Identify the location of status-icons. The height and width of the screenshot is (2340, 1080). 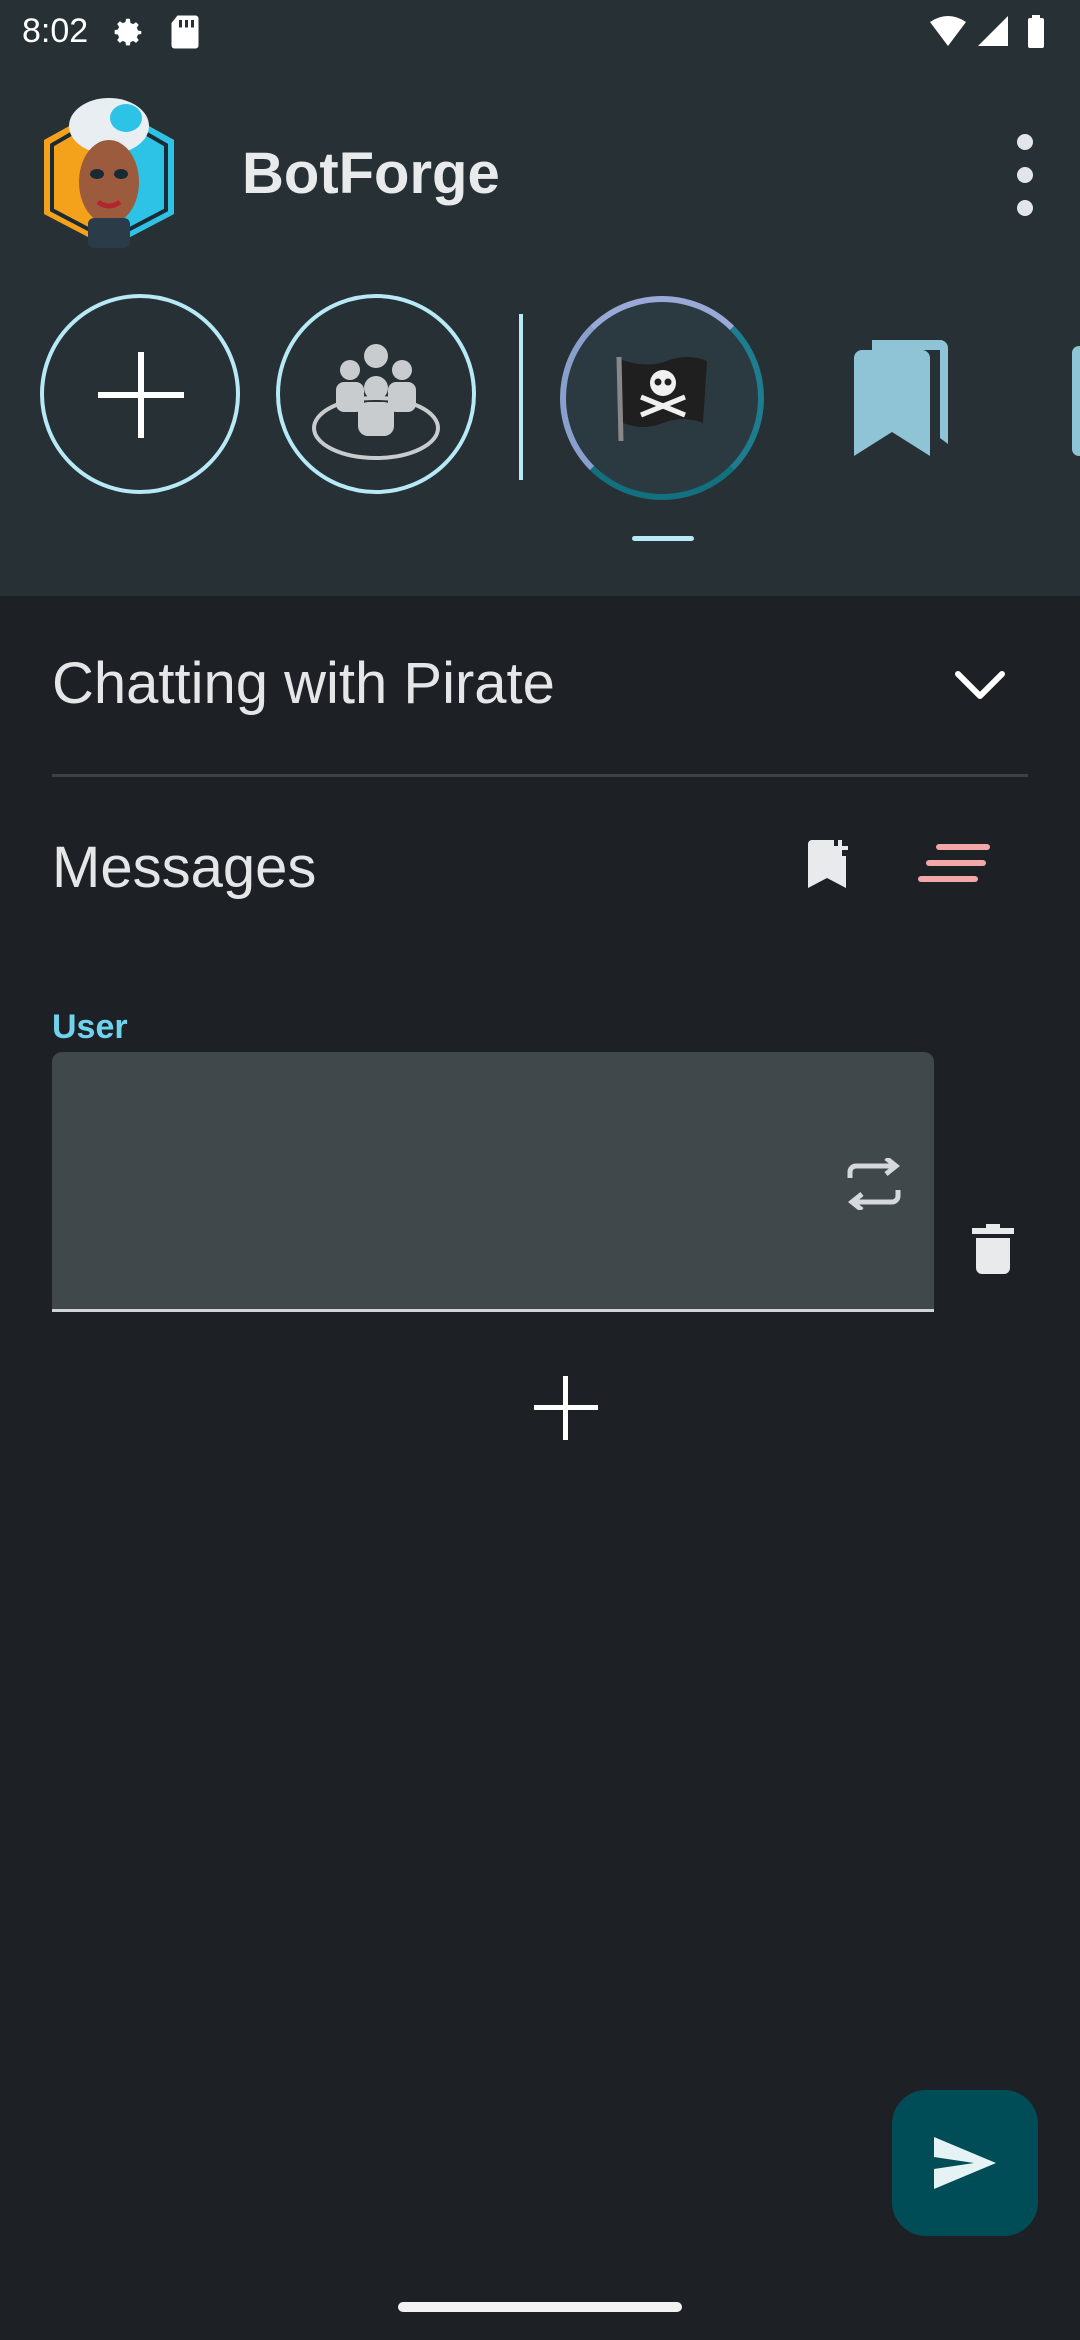
(993, 35).